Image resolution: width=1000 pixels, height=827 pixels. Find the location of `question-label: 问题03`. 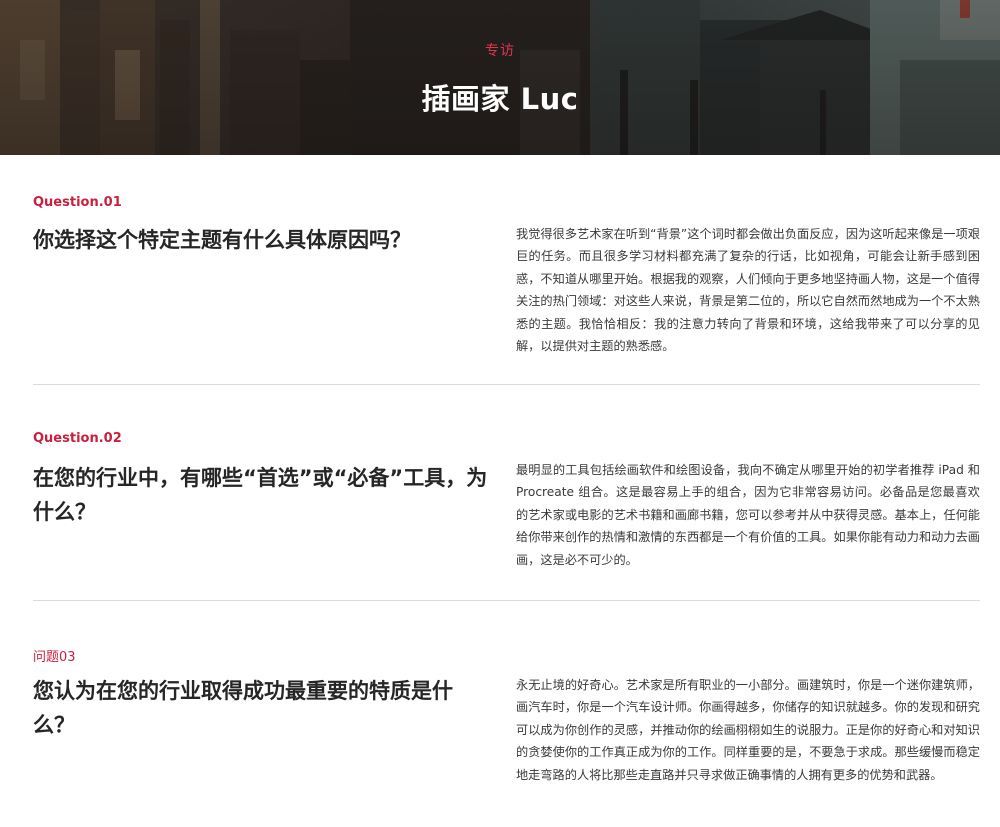

question-label: 问题03 is located at coordinates (54, 657).